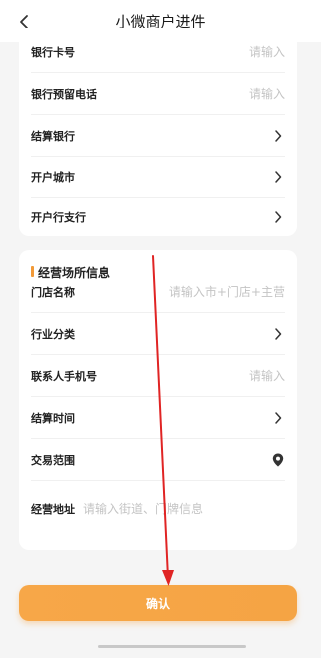 This screenshot has height=658, width=335. Describe the element at coordinates (58, 217) in the screenshot. I see `row-label: 开户行支行` at that location.